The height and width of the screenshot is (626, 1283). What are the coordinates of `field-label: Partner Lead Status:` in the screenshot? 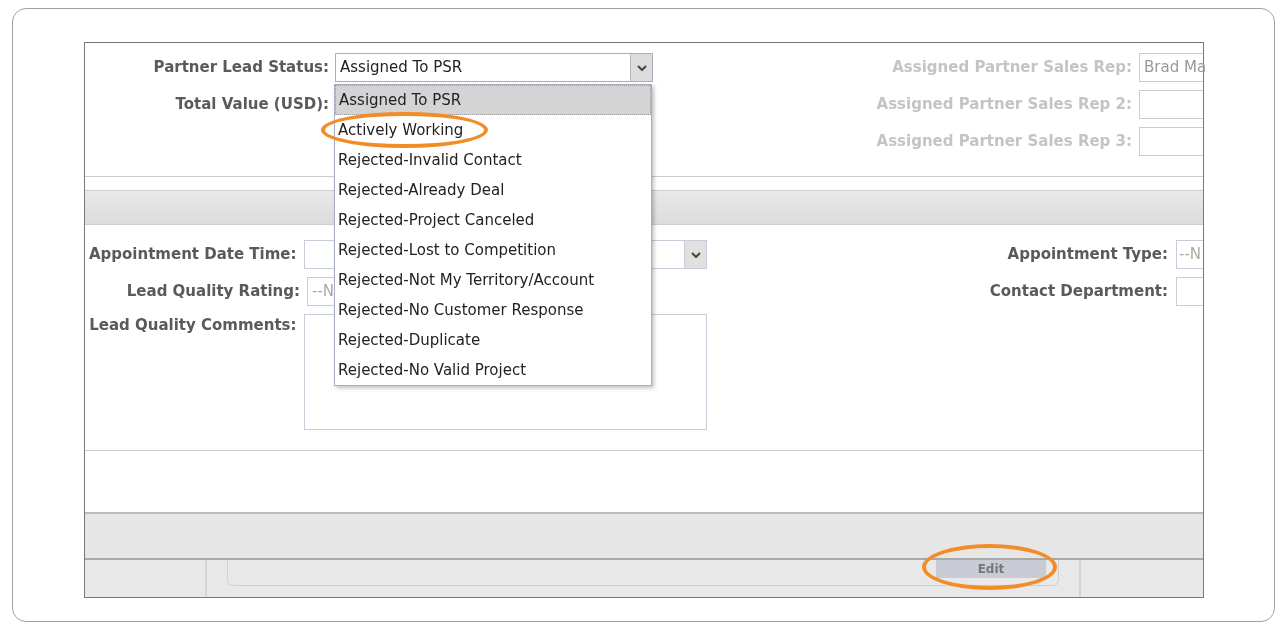 It's located at (241, 68).